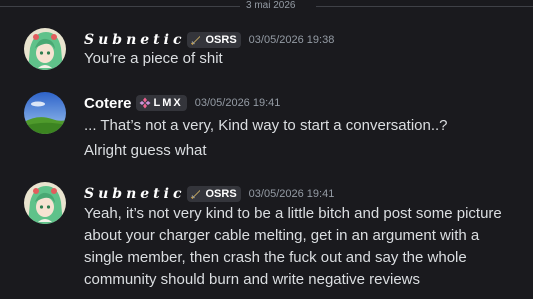 This screenshot has width=533, height=299. I want to click on guild-tag: LMX, so click(161, 103).